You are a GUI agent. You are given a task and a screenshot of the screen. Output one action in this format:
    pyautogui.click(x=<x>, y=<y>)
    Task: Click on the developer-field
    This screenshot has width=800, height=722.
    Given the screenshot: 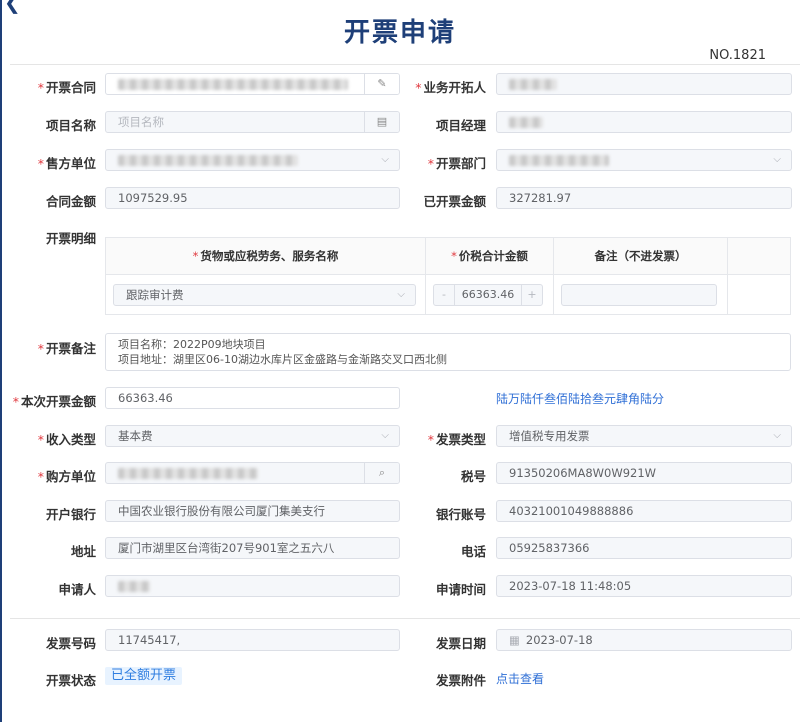 What is the action you would take?
    pyautogui.click(x=644, y=84)
    